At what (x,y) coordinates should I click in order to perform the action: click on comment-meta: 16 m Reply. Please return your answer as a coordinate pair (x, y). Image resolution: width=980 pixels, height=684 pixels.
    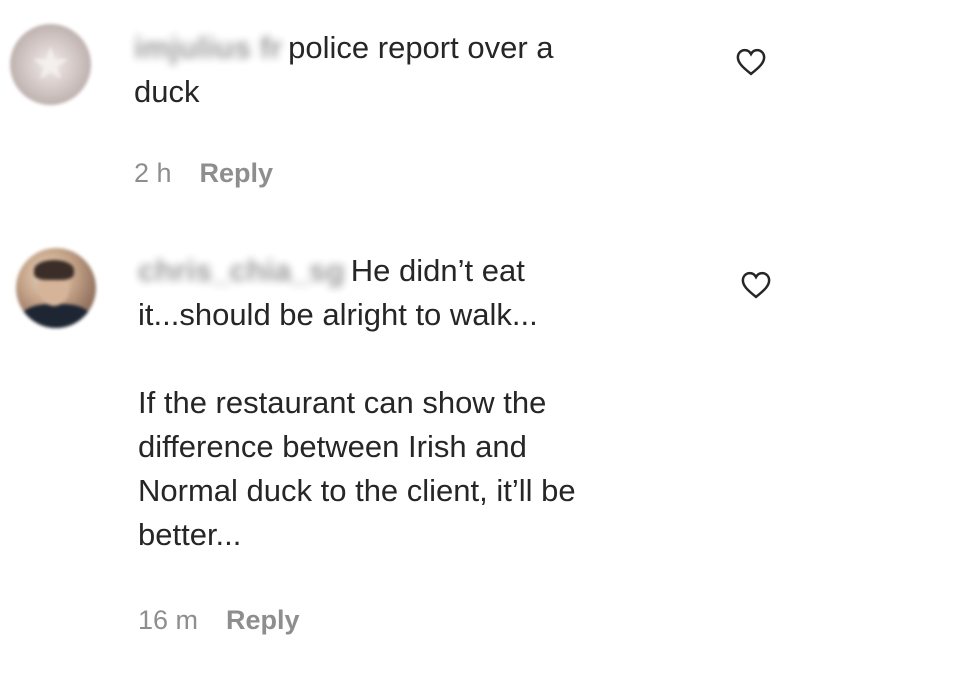
    Looking at the image, I should click on (219, 620).